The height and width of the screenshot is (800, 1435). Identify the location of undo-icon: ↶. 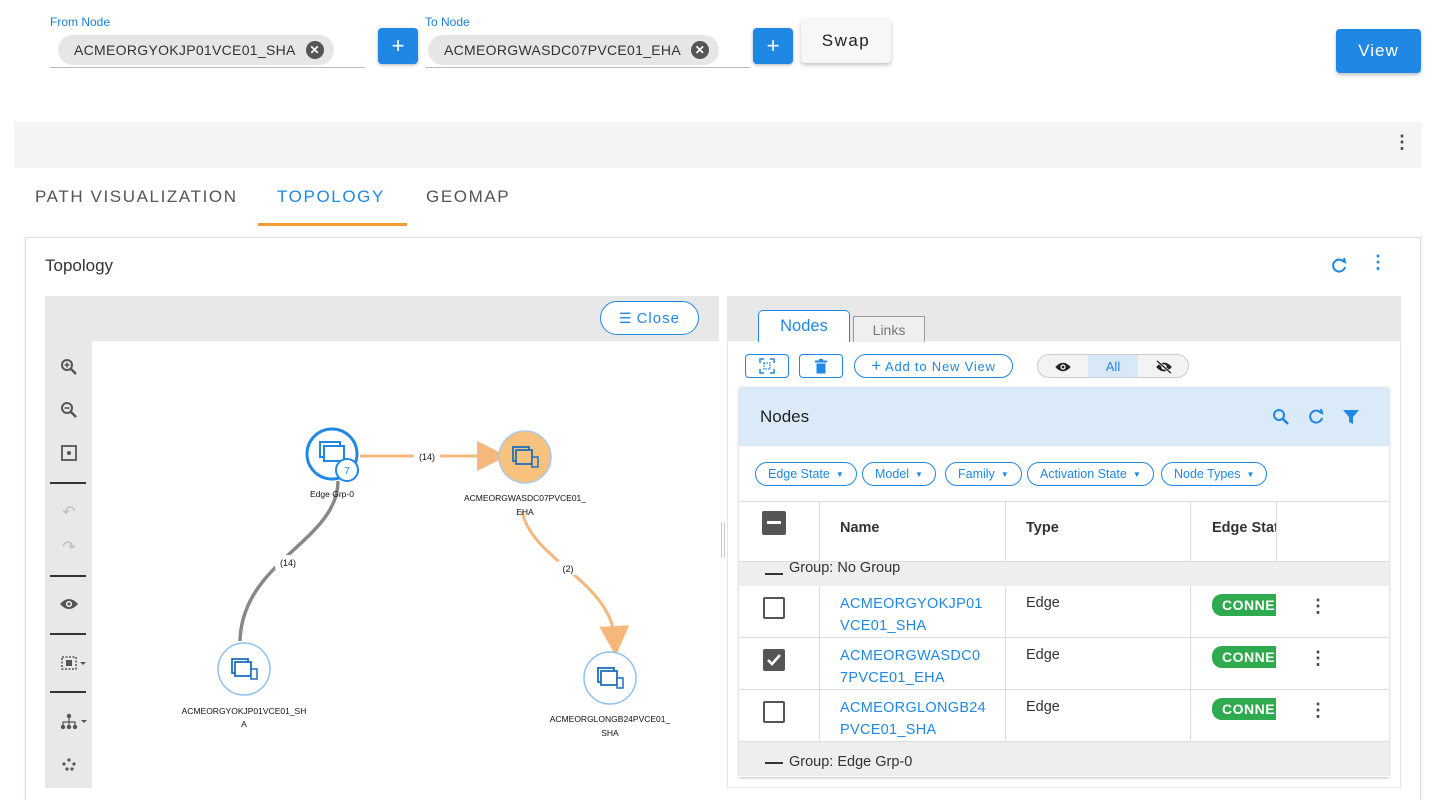
(69, 512).